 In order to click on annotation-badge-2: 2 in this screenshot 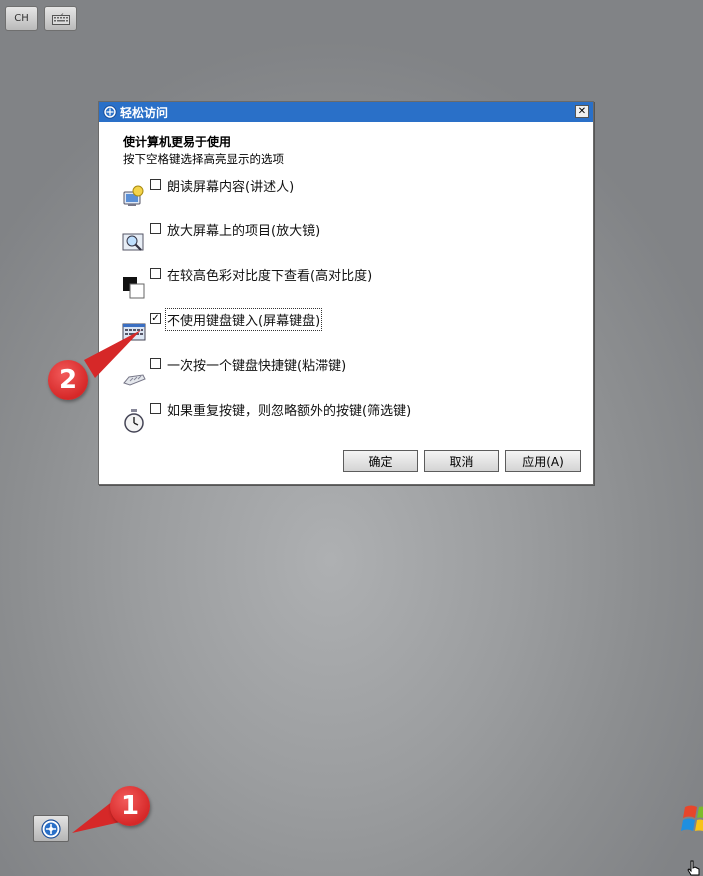, I will do `click(68, 380)`.